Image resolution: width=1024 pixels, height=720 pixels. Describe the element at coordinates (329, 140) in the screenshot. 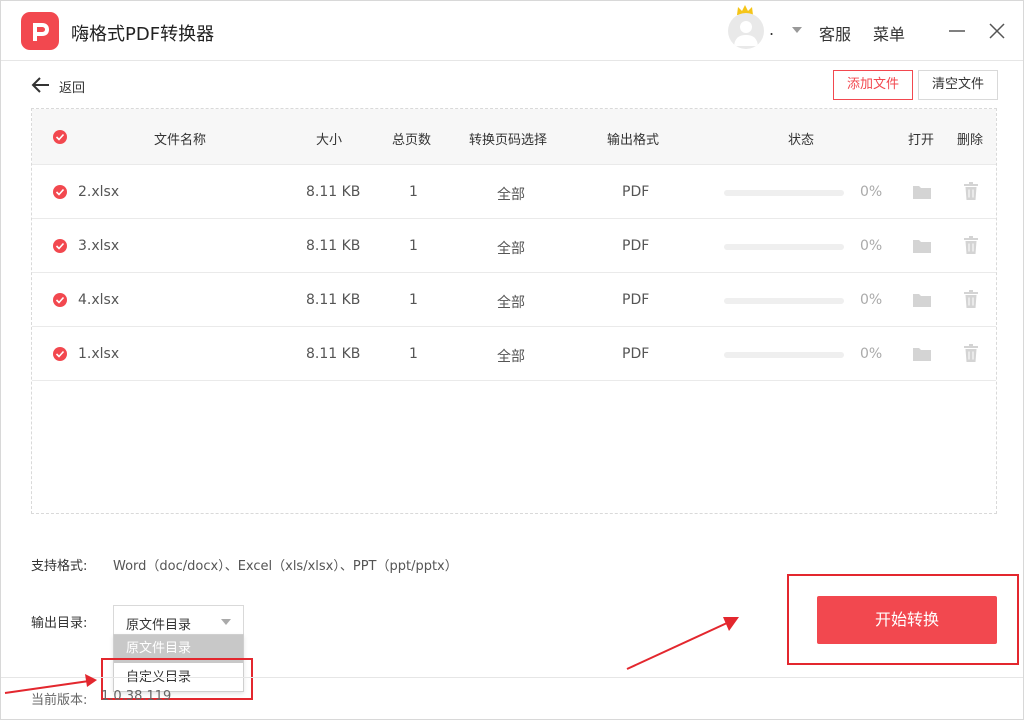

I see `column-header-size: 大小` at that location.